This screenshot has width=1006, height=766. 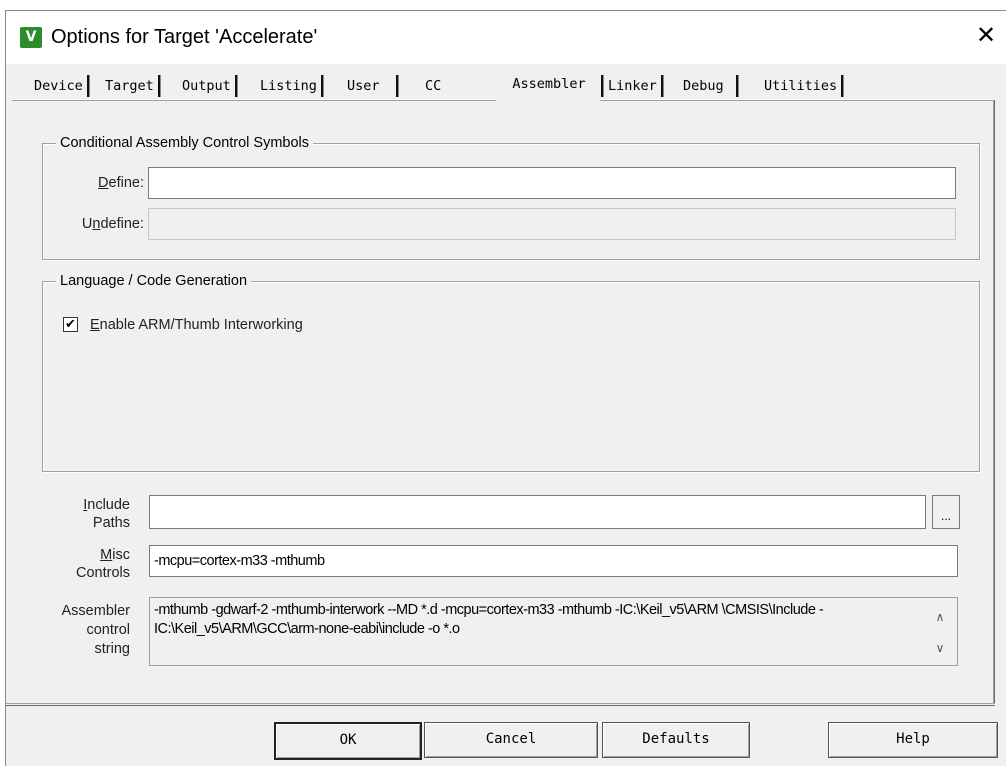 I want to click on tab-output: Output, so click(x=208, y=86).